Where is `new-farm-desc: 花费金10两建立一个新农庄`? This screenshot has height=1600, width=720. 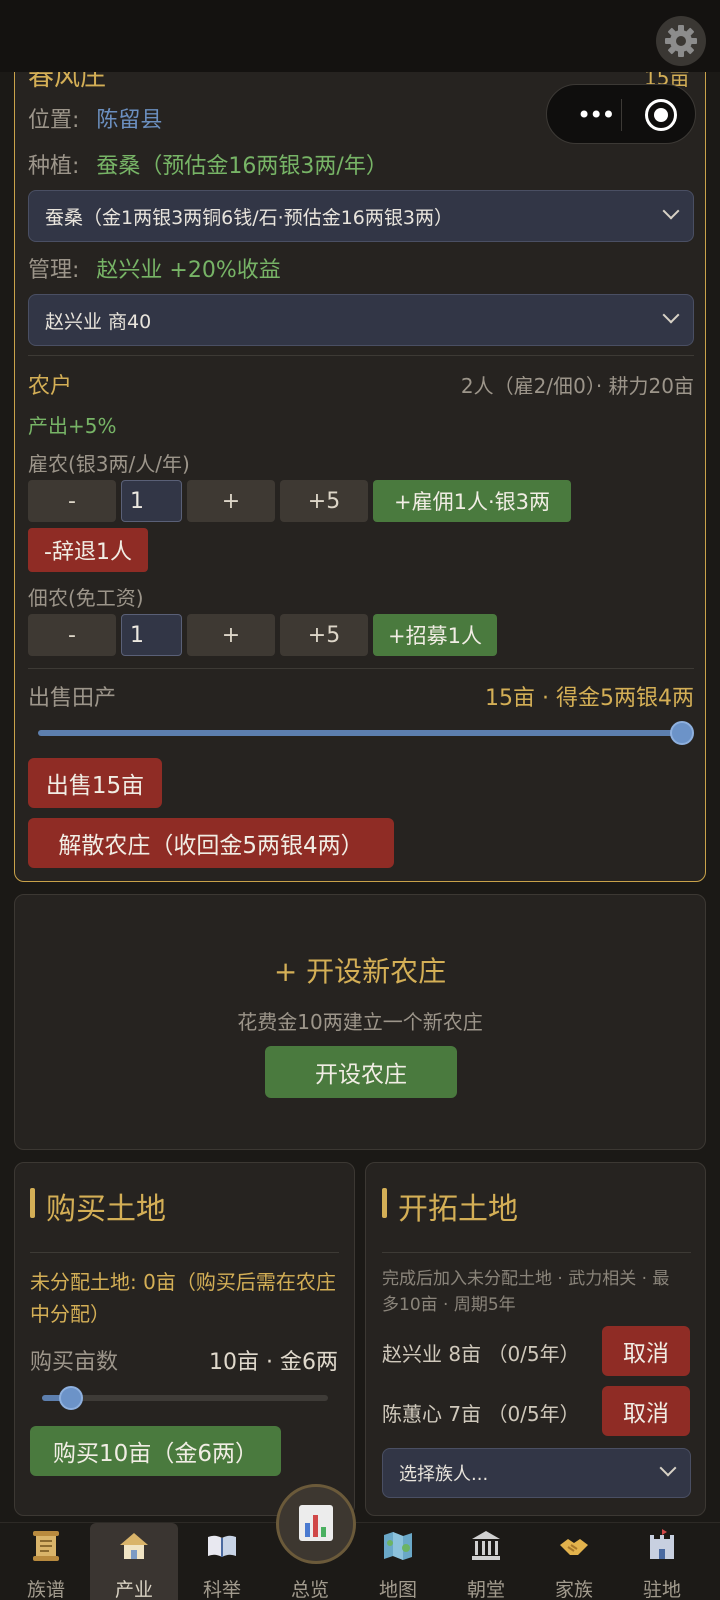
new-farm-desc: 花费金10两建立一个新农庄 is located at coordinates (360, 1022).